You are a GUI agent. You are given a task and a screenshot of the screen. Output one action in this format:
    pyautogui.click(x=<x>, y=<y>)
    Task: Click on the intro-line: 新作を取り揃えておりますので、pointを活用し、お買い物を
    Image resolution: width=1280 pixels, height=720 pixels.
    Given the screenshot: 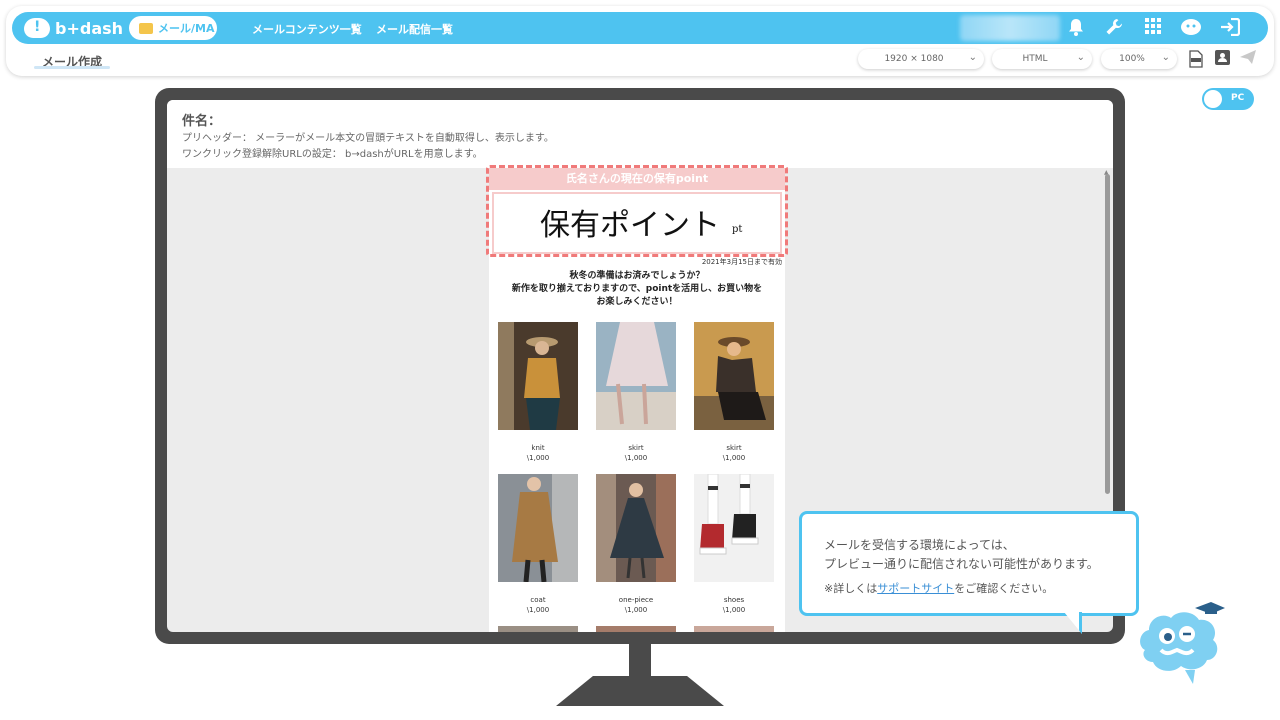 What is the action you would take?
    pyautogui.click(x=637, y=289)
    